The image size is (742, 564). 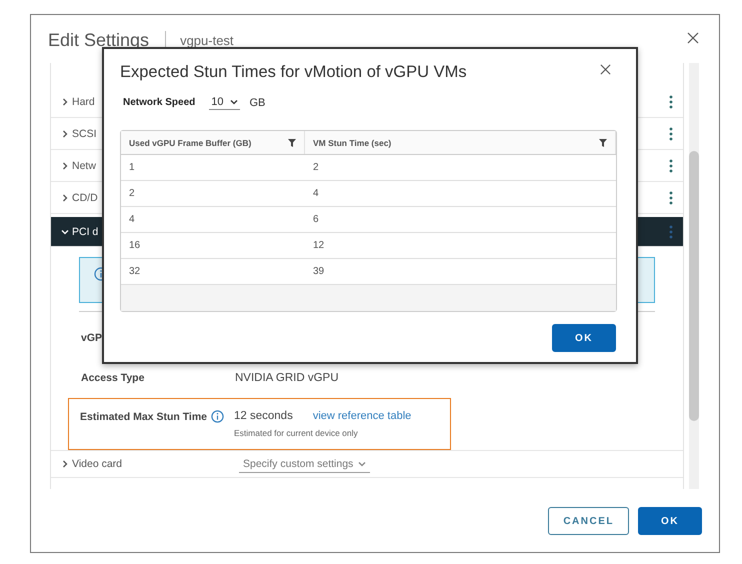 I want to click on dialog-title: Edit Settings, so click(x=99, y=40).